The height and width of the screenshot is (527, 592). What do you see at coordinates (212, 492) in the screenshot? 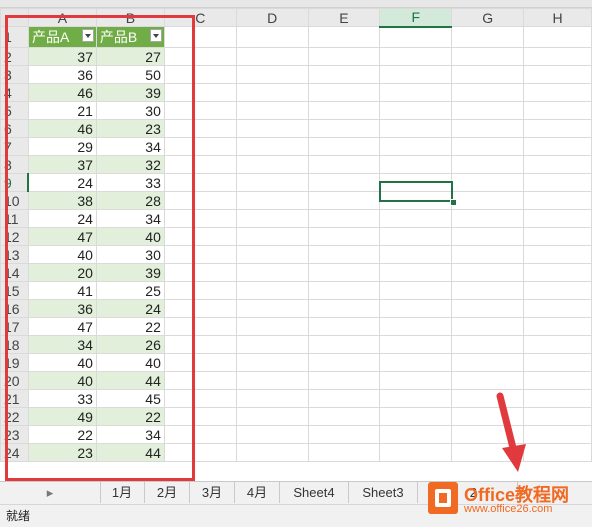
I see `tab-mar: 3月` at bounding box center [212, 492].